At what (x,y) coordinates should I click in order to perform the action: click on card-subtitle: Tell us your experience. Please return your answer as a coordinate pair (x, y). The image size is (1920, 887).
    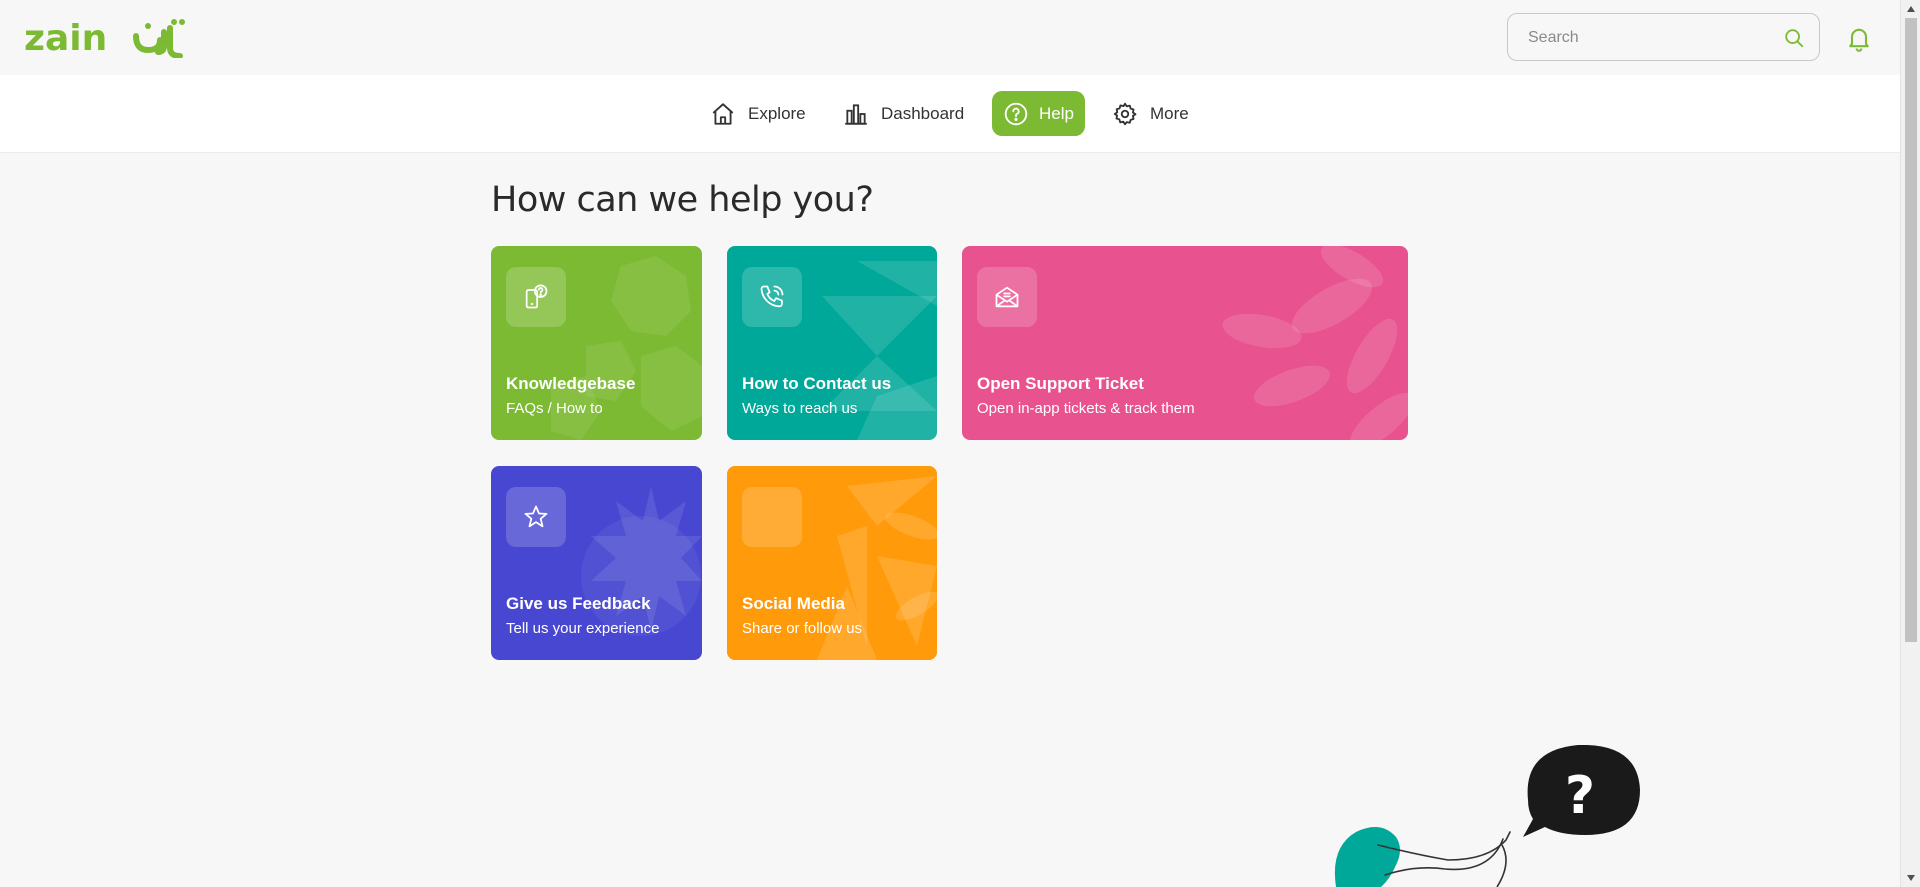
    Looking at the image, I should click on (583, 628).